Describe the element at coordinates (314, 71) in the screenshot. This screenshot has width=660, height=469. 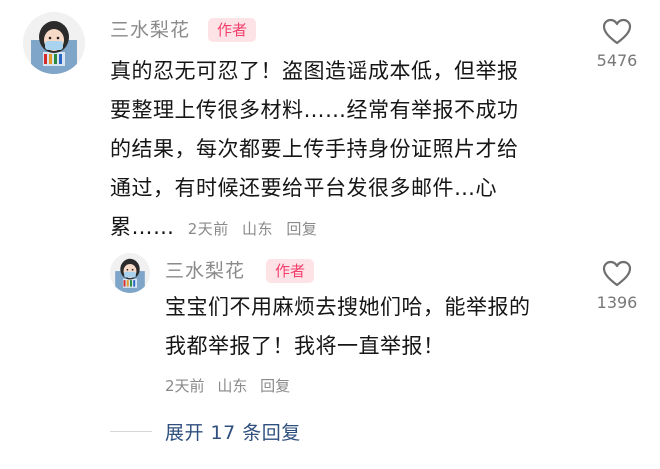
I see `comment-text-line: 真的忍无可忍了！盗图造谣成本低，但举报` at that location.